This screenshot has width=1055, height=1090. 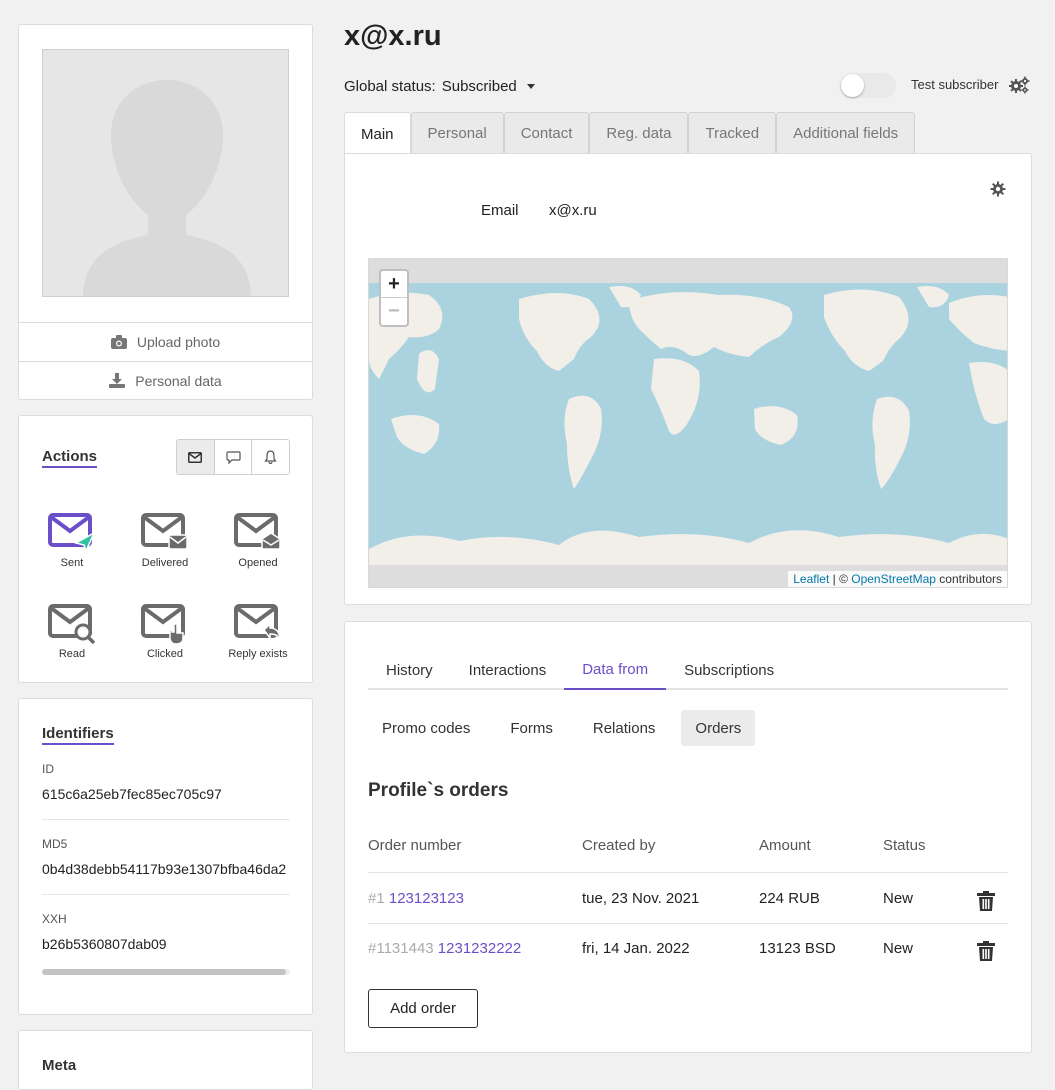 What do you see at coordinates (998, 189) in the screenshot?
I see `gear-icon` at bounding box center [998, 189].